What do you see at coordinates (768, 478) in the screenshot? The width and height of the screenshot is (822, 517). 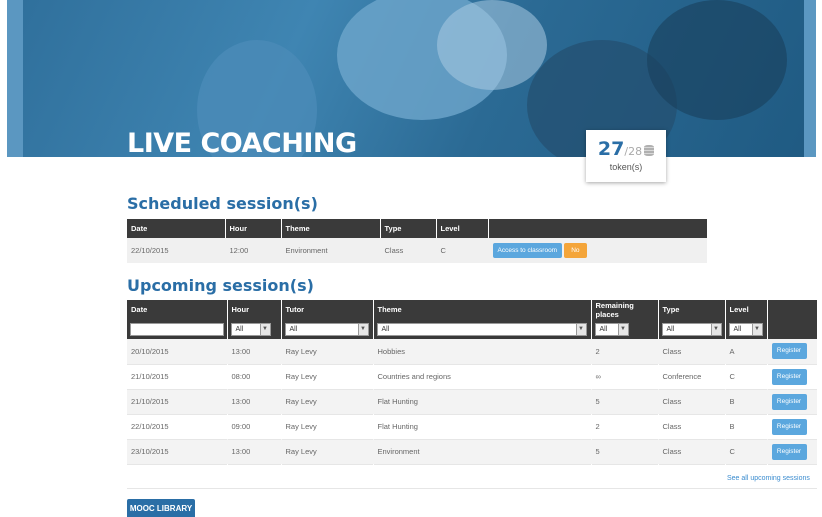 I see `see-all-upcoming-link: See all upcoming sessions` at bounding box center [768, 478].